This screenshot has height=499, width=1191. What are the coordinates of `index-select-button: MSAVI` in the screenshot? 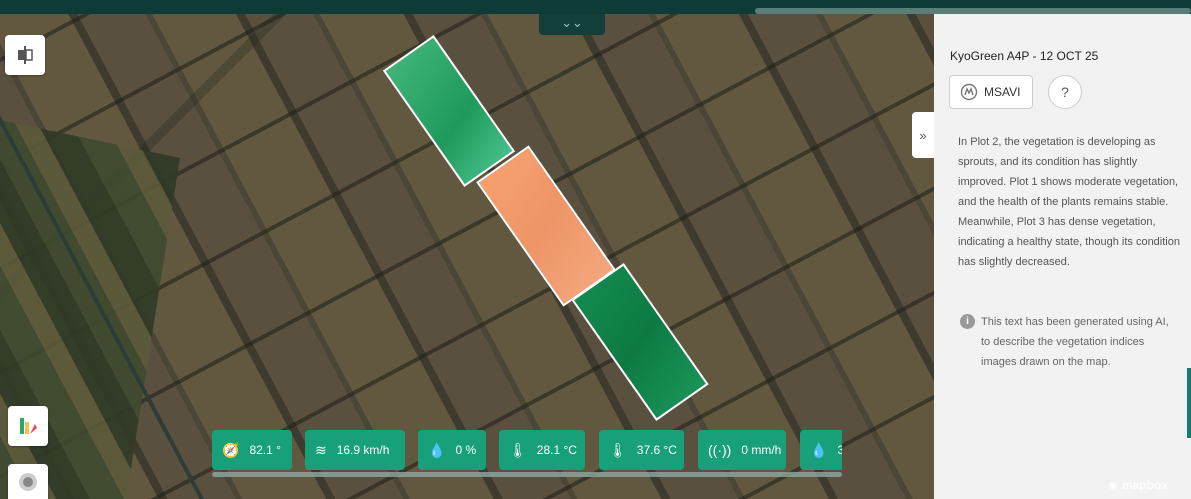 It's located at (991, 92).